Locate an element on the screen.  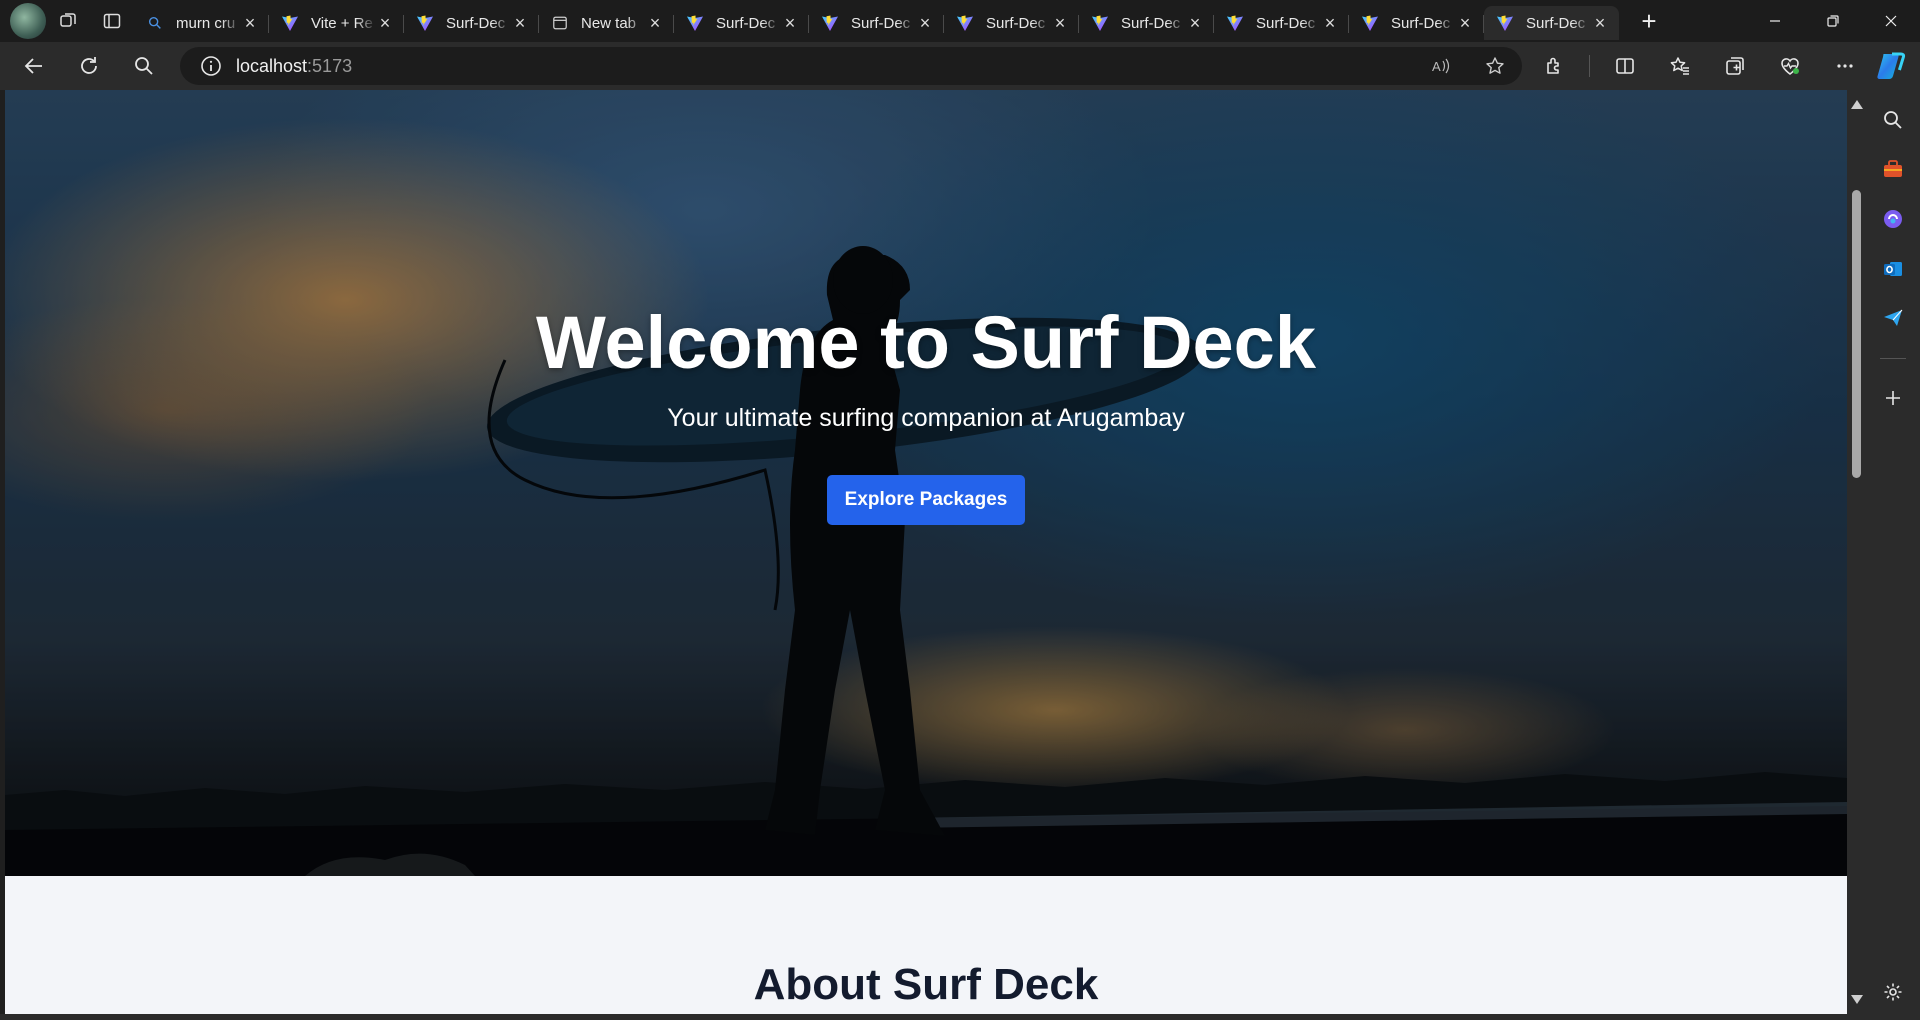
back-button is located at coordinates (34, 66).